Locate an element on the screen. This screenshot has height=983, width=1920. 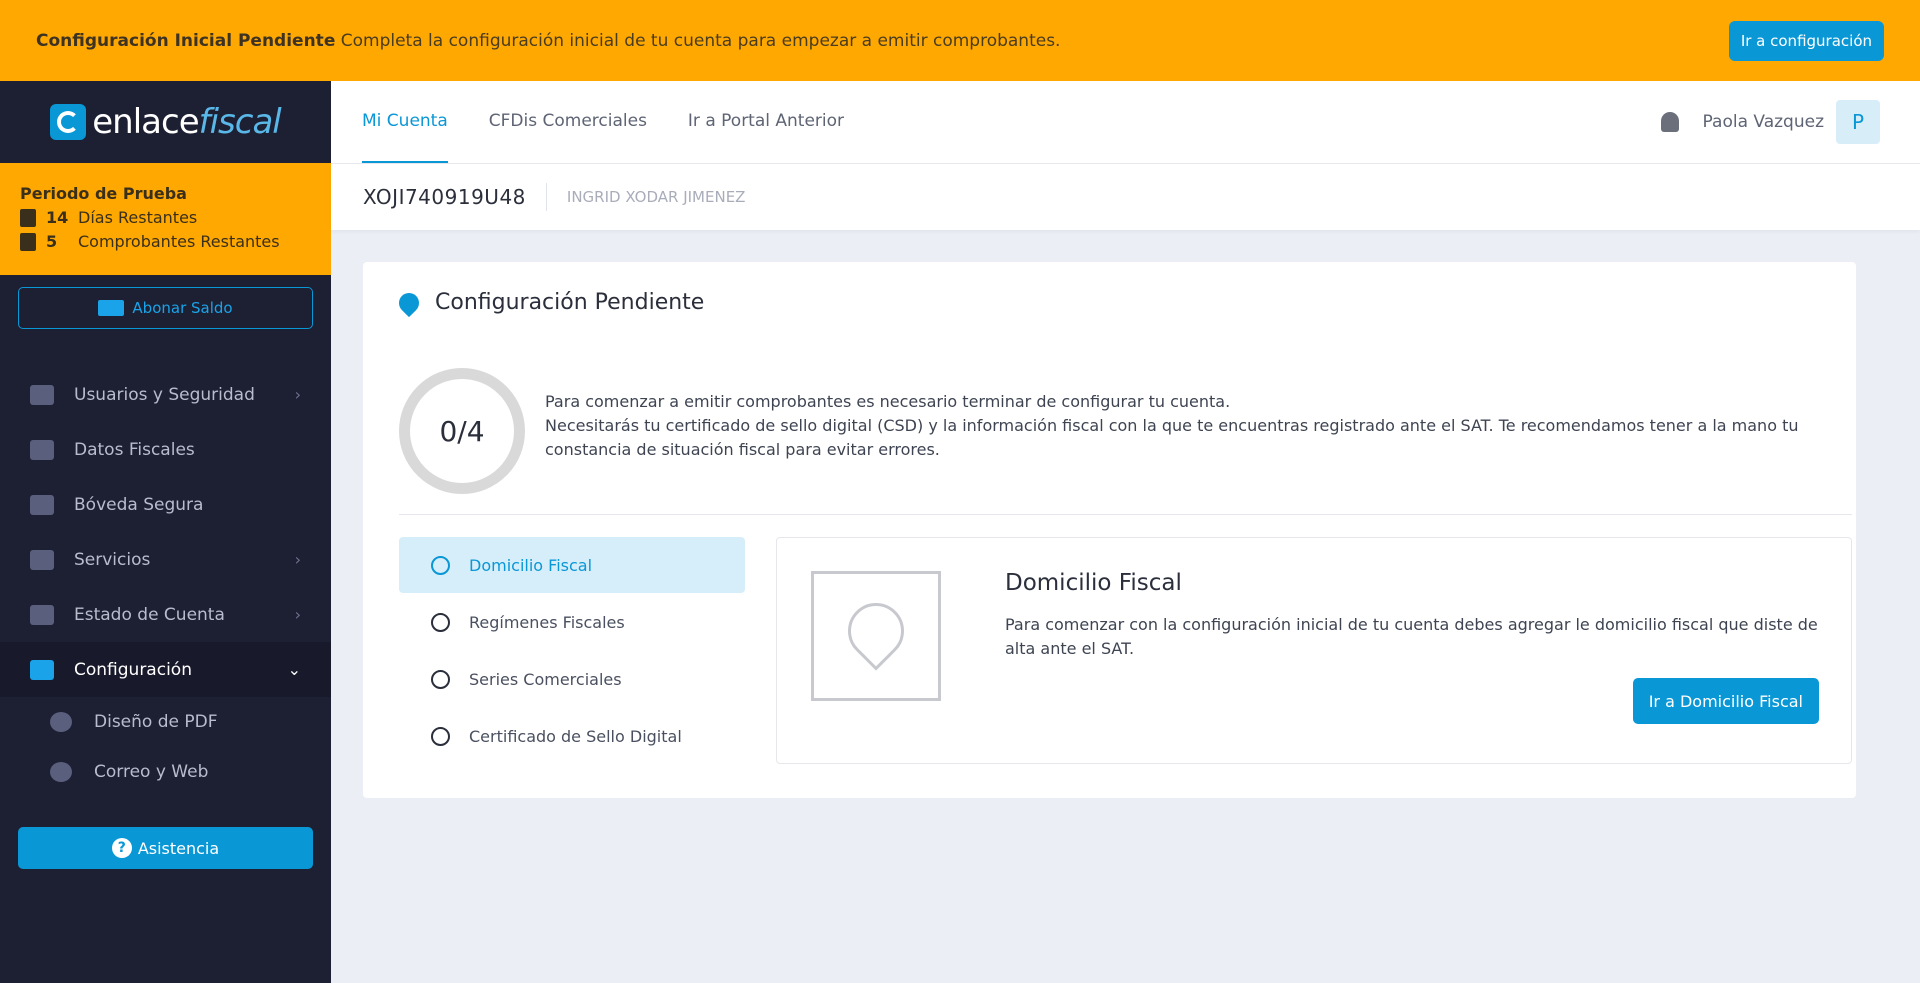
question-icon: ? is located at coordinates (121, 848).